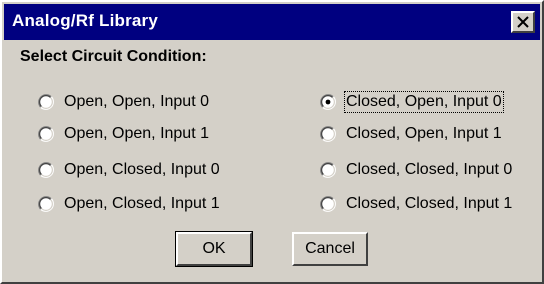 This screenshot has height=284, width=544. What do you see at coordinates (142, 203) in the screenshot?
I see `radio-label: Open, Closed, Input 1` at bounding box center [142, 203].